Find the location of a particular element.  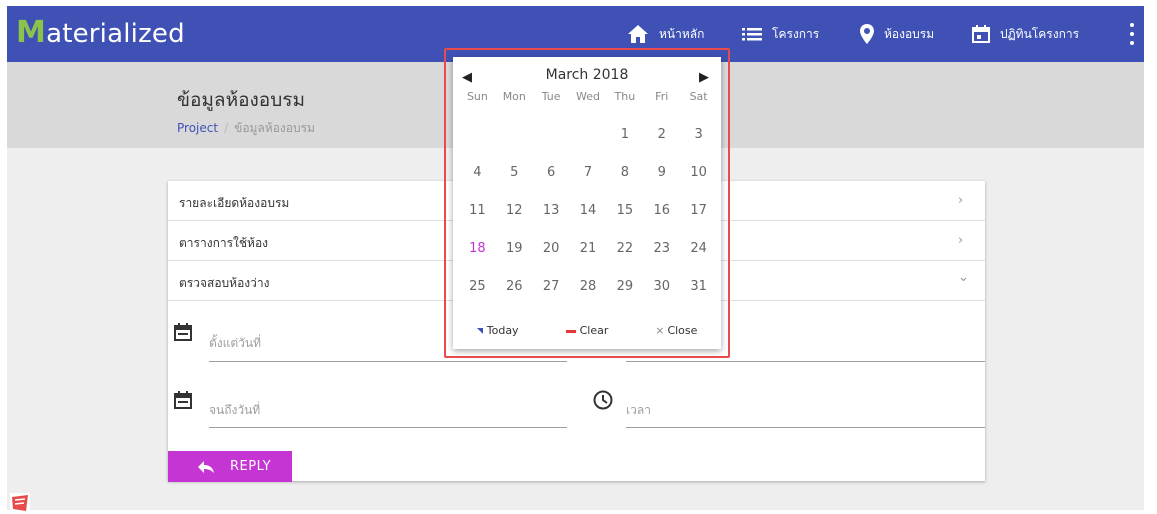

nav-item-rooms: ห้องอบรม is located at coordinates (897, 34).